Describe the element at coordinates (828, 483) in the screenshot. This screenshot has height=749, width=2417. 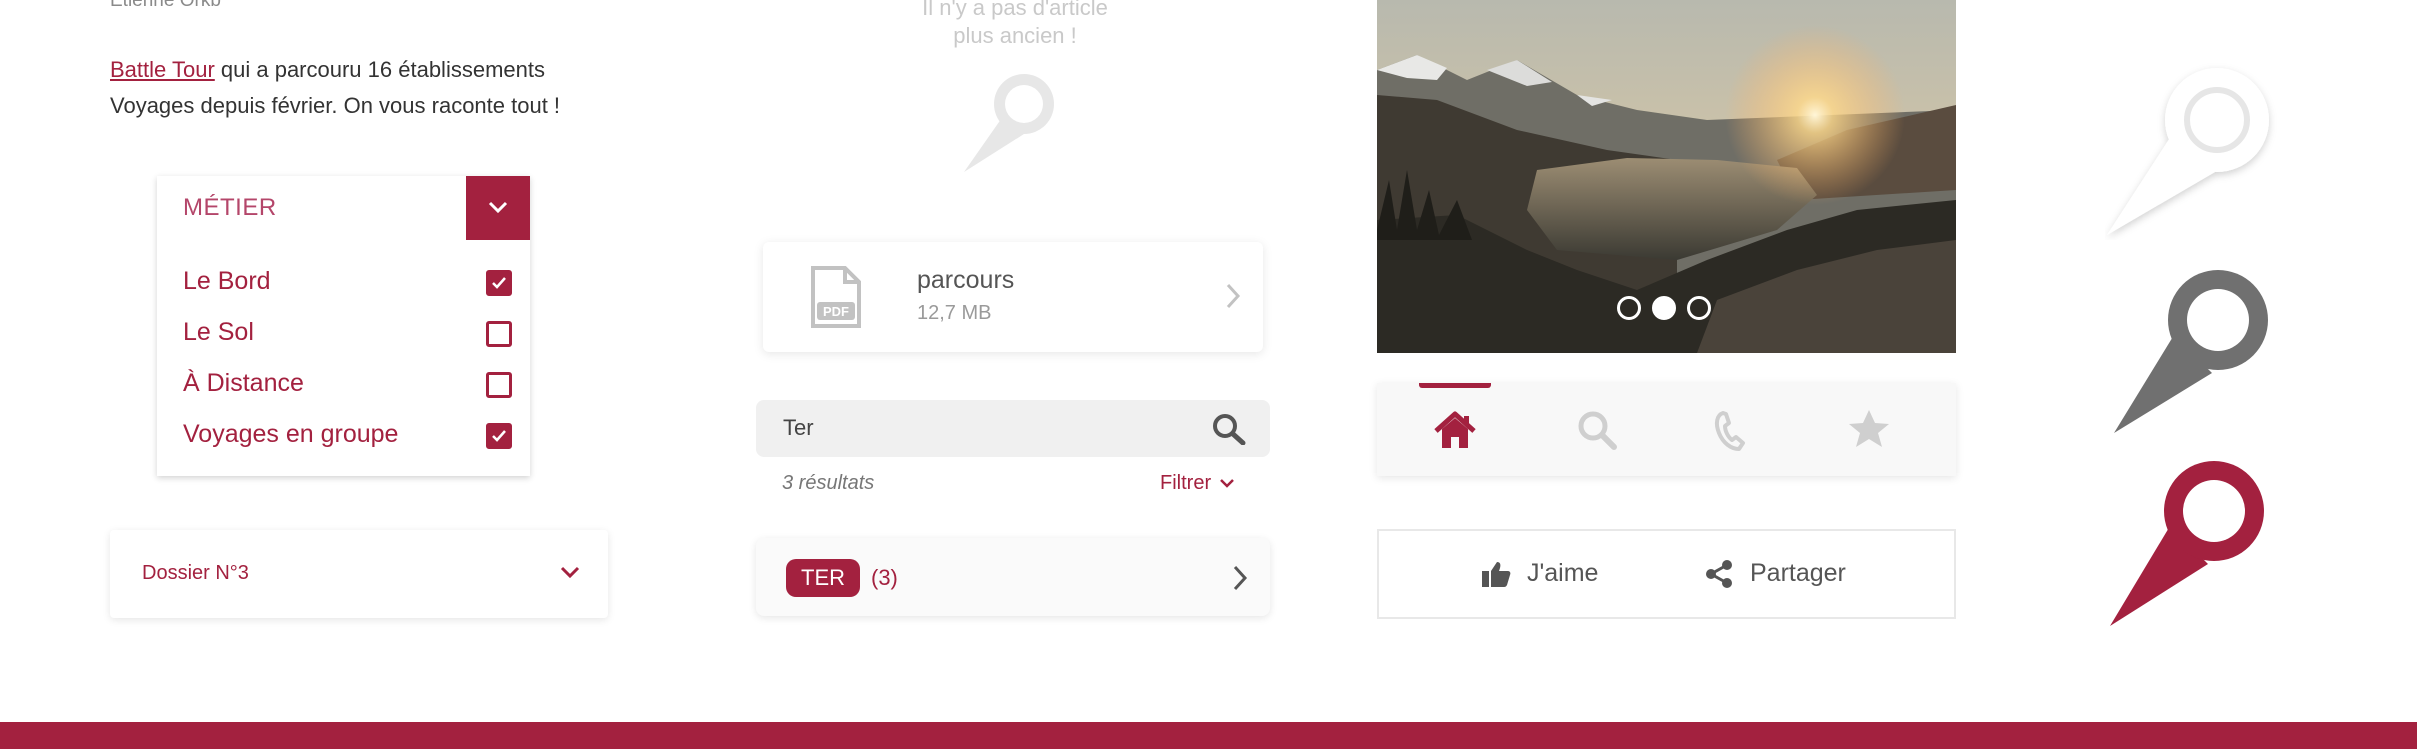
I see `results-count: 3 résultats` at that location.